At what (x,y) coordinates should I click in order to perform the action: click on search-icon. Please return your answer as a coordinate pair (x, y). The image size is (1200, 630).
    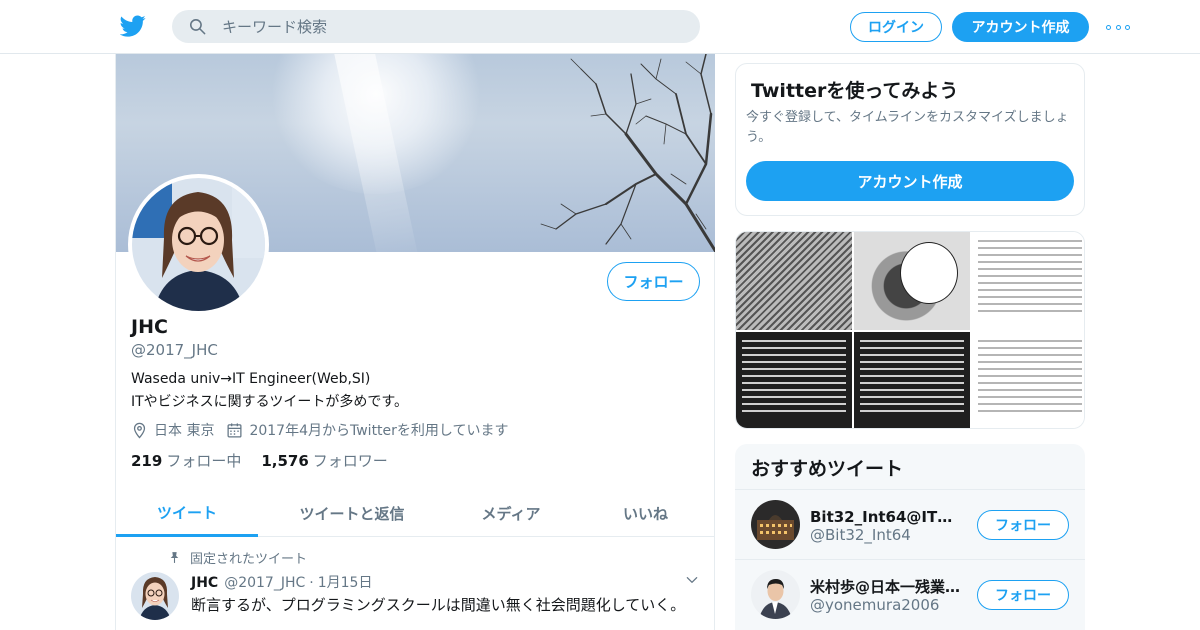
    Looking at the image, I should click on (197, 26).